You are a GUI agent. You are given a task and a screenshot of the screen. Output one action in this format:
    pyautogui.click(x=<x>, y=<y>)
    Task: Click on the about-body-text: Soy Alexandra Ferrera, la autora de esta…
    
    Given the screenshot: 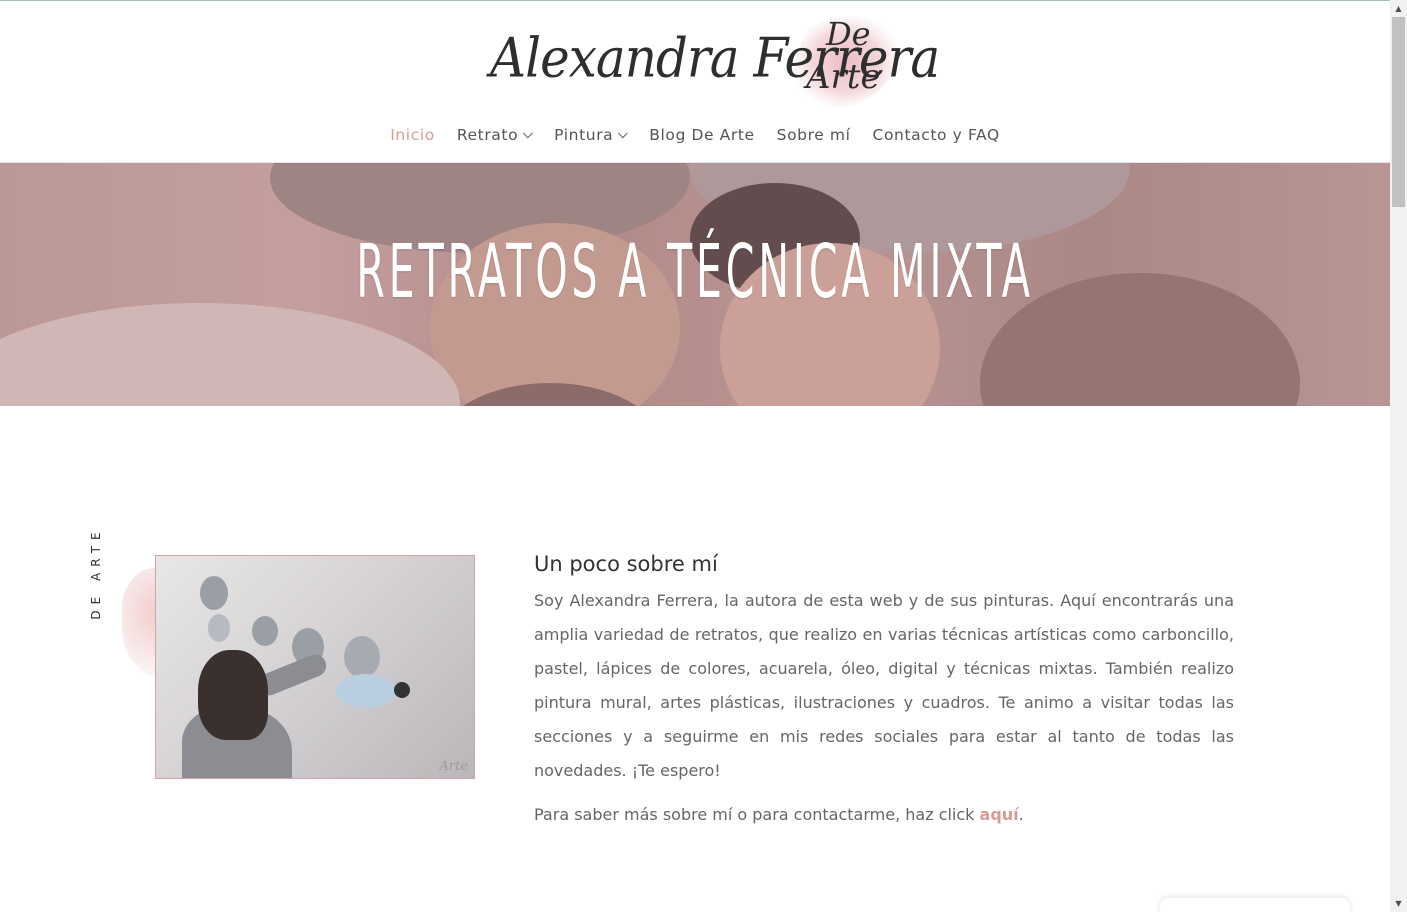 What is the action you would take?
    pyautogui.click(x=884, y=685)
    